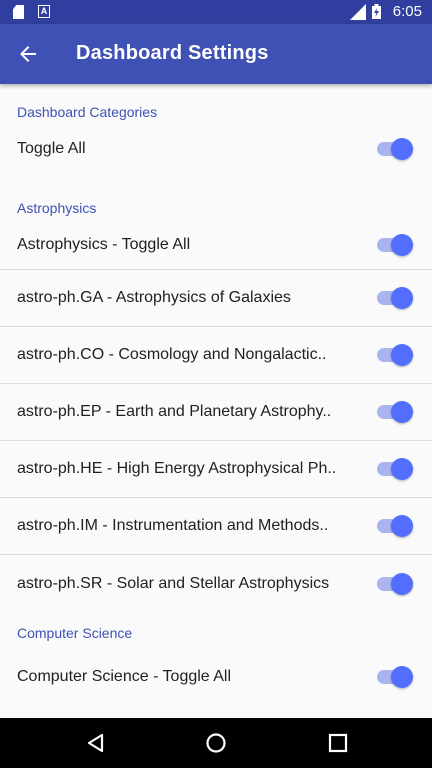 Image resolution: width=432 pixels, height=768 pixels. Describe the element at coordinates (357, 11) in the screenshot. I see `lte-signal-icon` at that location.